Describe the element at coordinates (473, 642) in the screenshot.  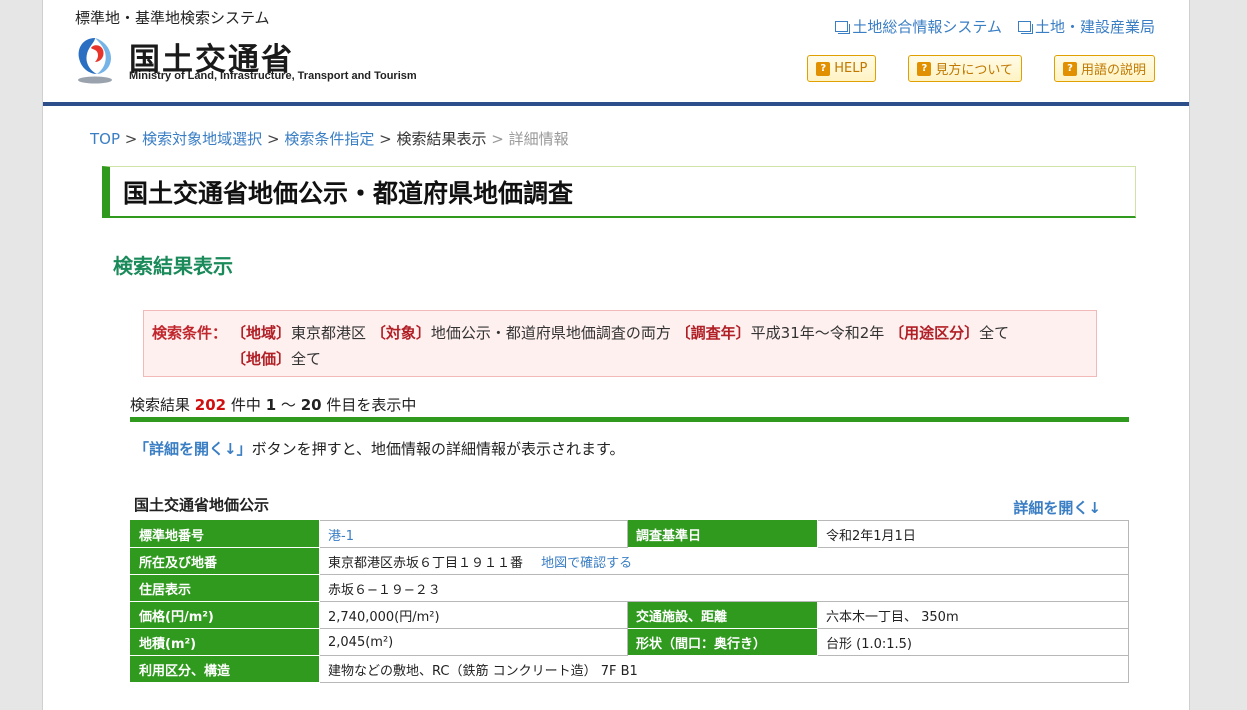
I see `area-value: 2,045(m²)` at that location.